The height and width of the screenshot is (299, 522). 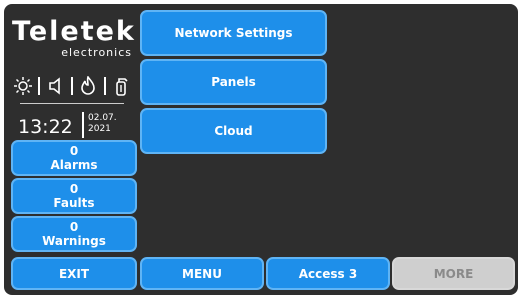 I want to click on logo-brand: Teletek, so click(x=74, y=31).